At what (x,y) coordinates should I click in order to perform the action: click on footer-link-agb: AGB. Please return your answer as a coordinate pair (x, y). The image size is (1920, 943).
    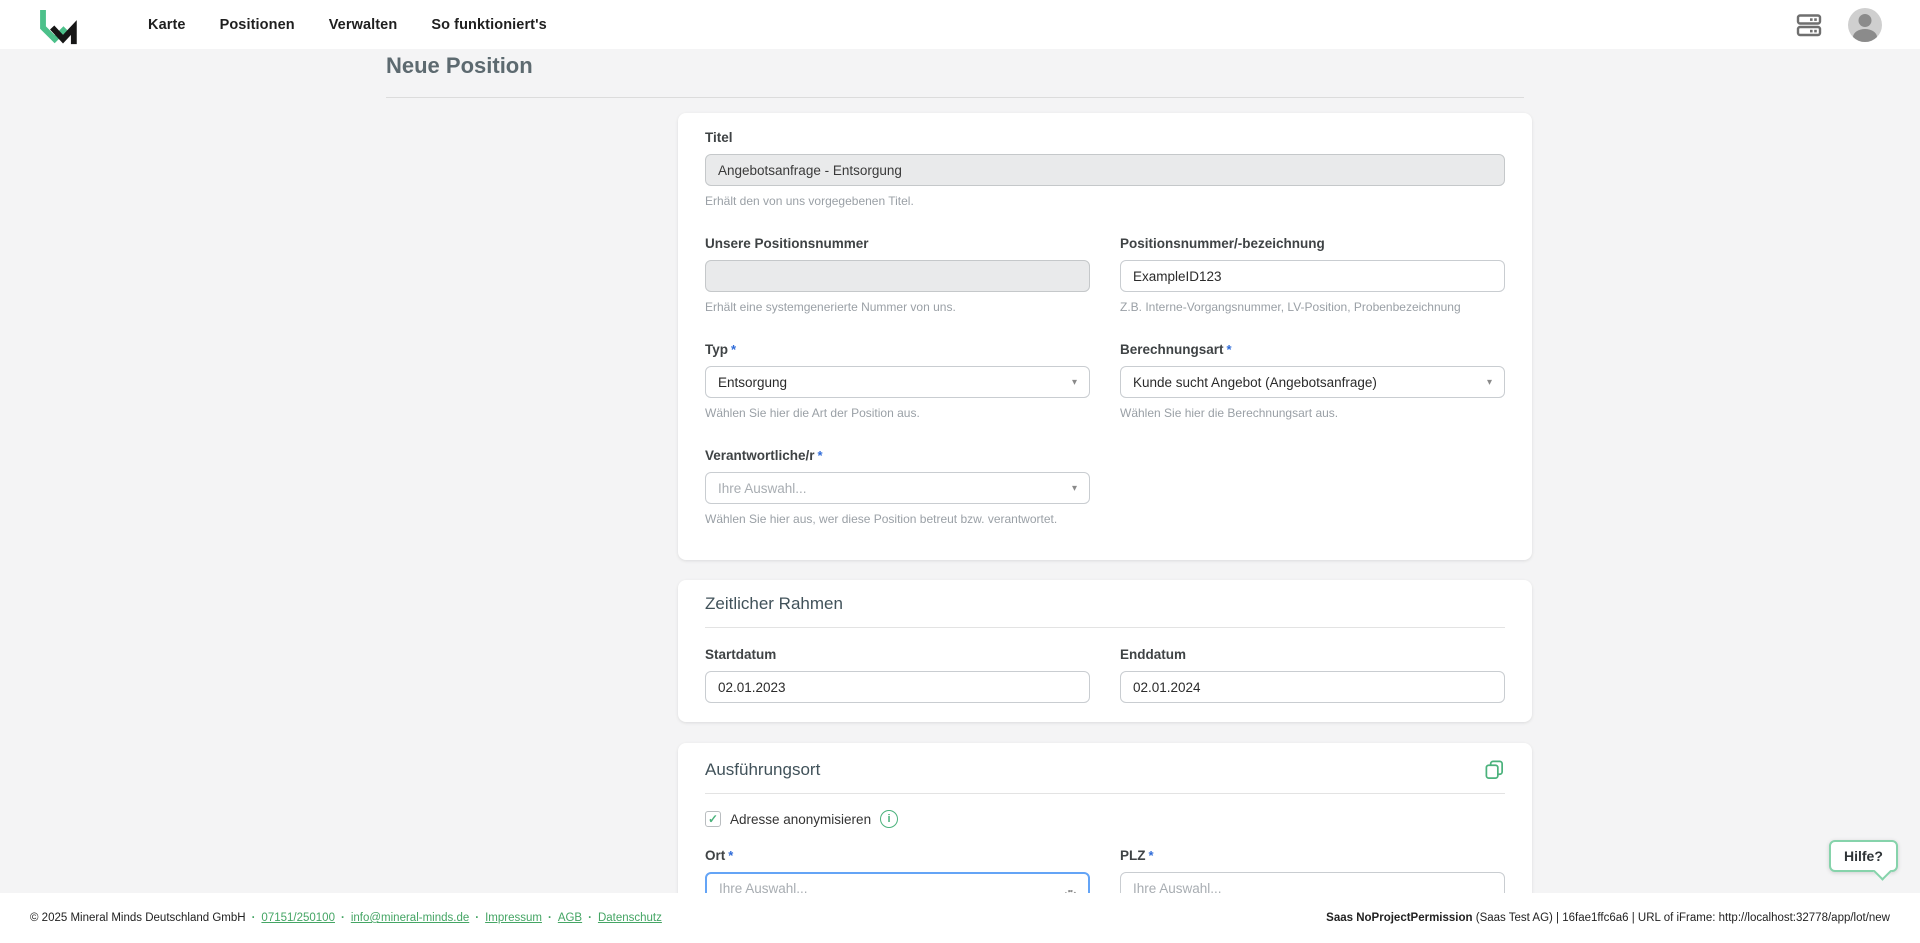
    Looking at the image, I should click on (570, 918).